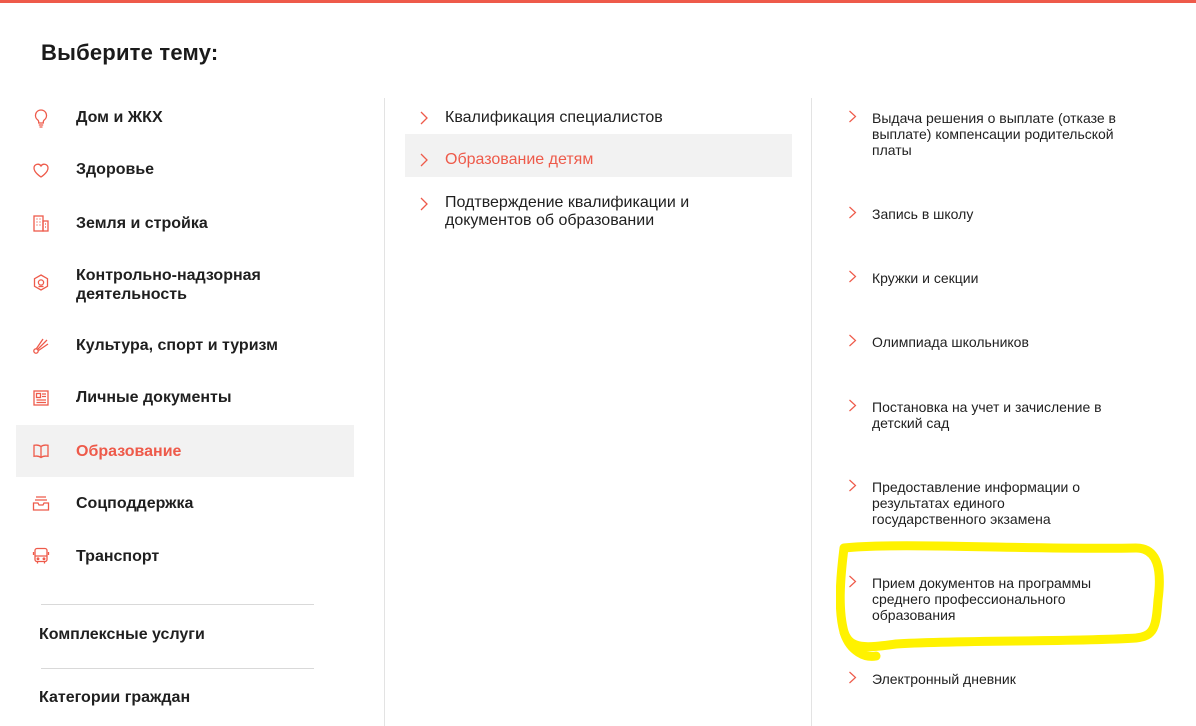 The width and height of the screenshot is (1196, 726). I want to click on inbox-tray-icon, so click(41, 503).